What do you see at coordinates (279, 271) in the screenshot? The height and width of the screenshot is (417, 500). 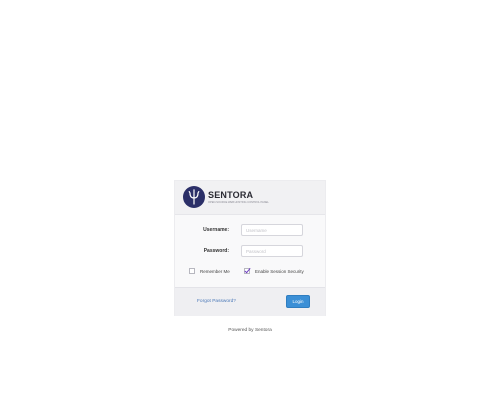 I see `session-security-label: Enable Session Security` at bounding box center [279, 271].